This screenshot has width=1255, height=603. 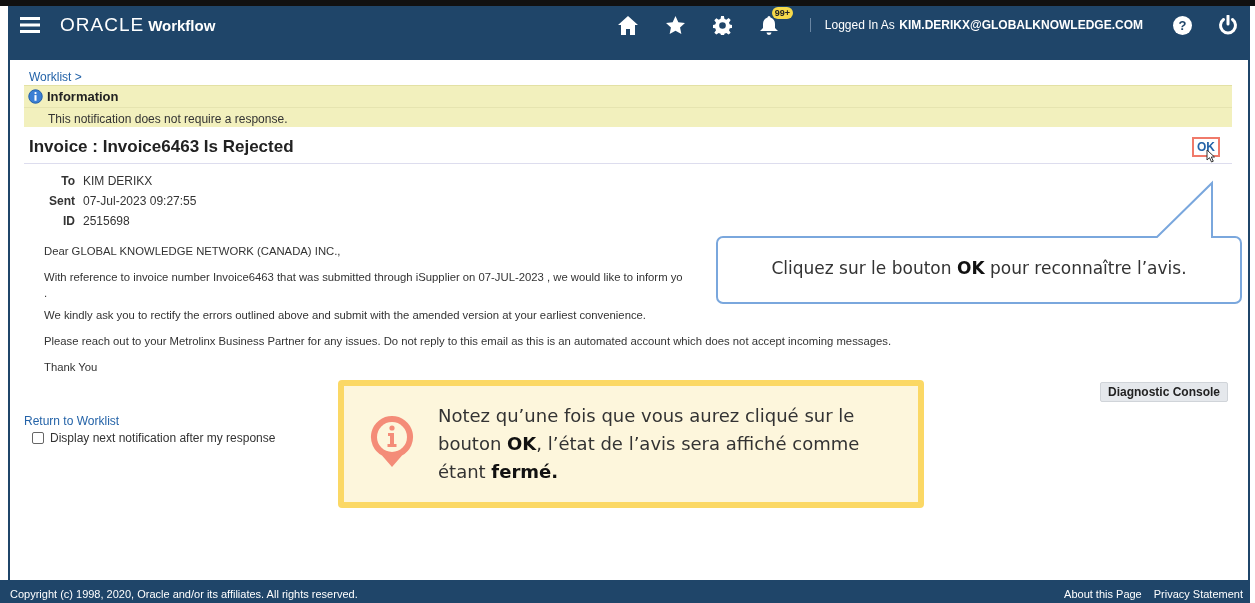 What do you see at coordinates (67, 181) in the screenshot?
I see `field-label: To` at bounding box center [67, 181].